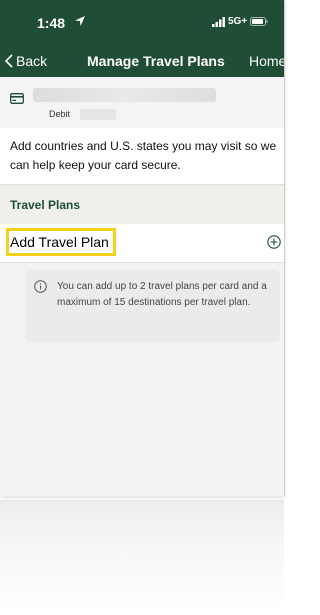 The width and height of the screenshot is (320, 615). What do you see at coordinates (266, 61) in the screenshot?
I see `home-button: Home` at bounding box center [266, 61].